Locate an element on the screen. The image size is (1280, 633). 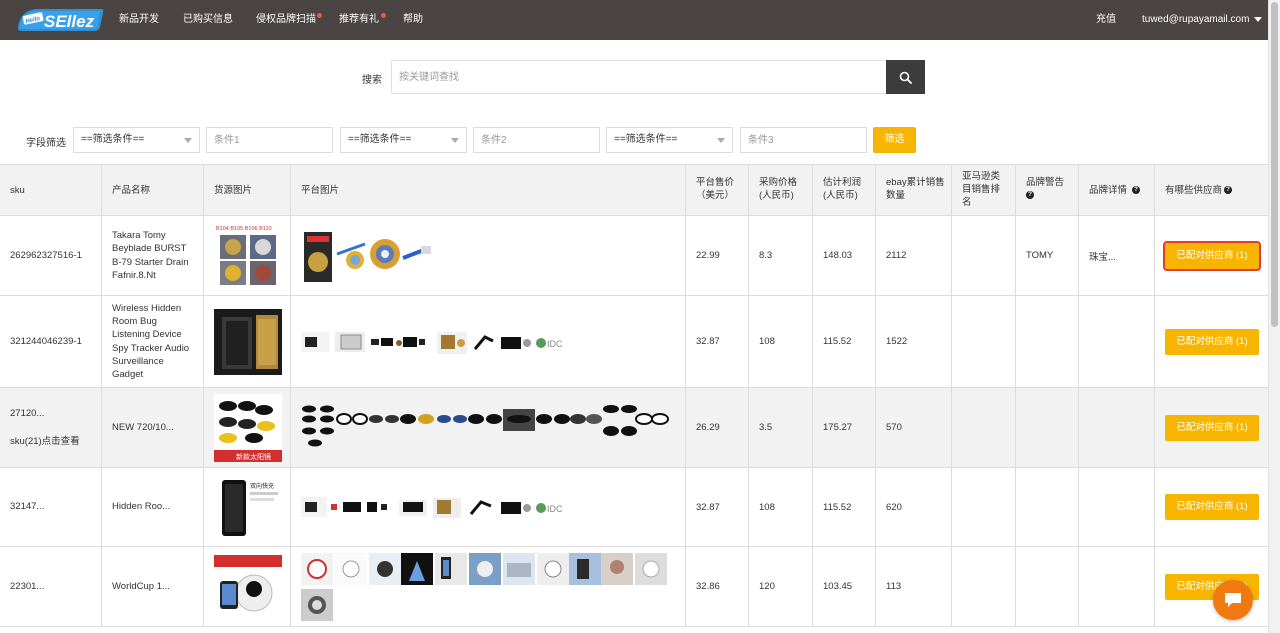
purchase-price-cell: 8.3 is located at coordinates (780, 255).